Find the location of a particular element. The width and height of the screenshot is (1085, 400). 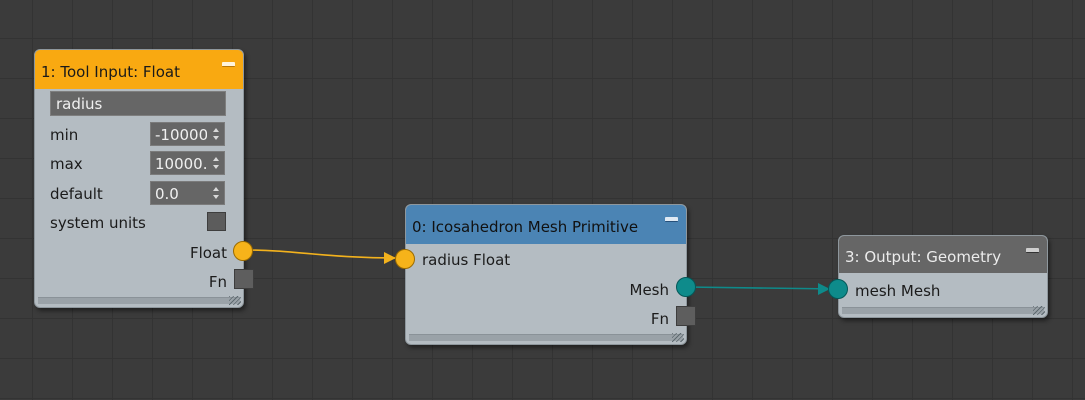

default-value: 0.0 is located at coordinates (167, 194).